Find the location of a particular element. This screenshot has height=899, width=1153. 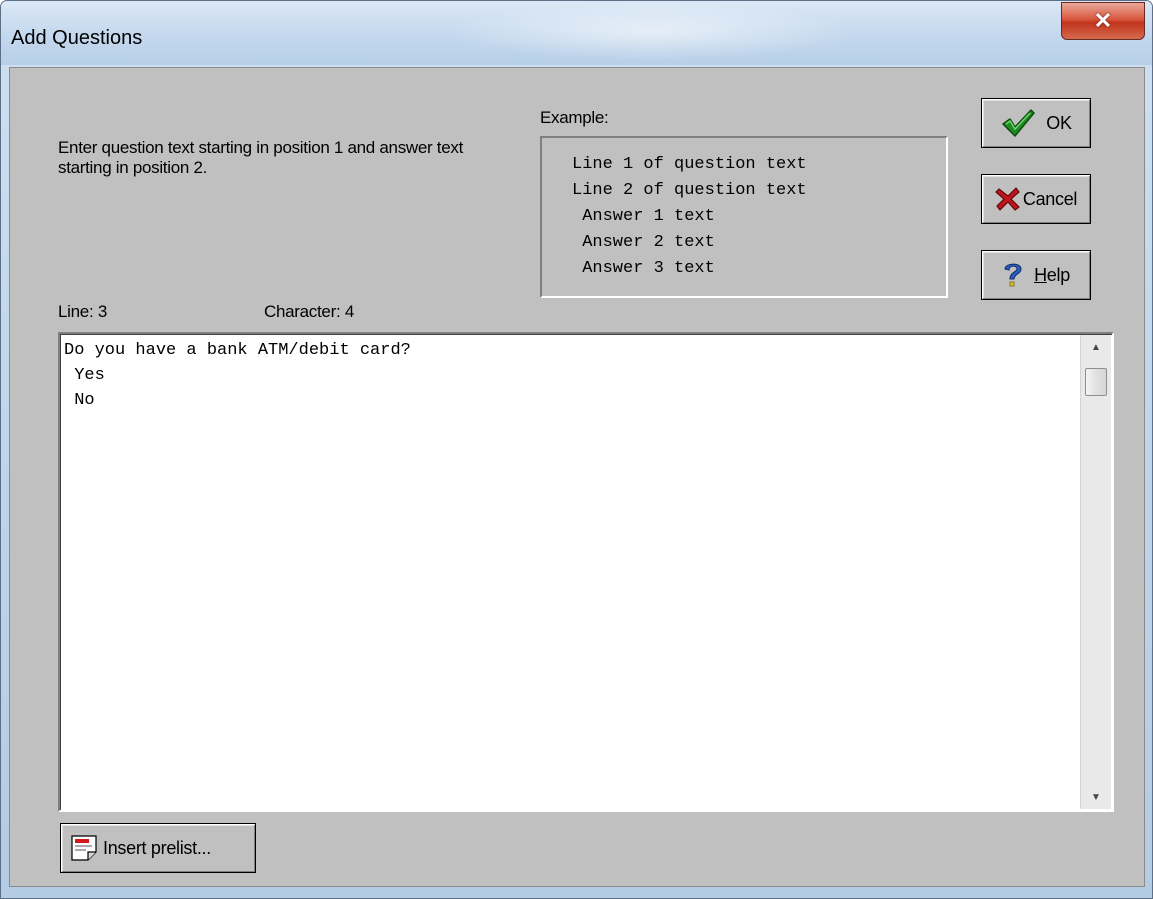

character-label: Character: is located at coordinates (302, 311).